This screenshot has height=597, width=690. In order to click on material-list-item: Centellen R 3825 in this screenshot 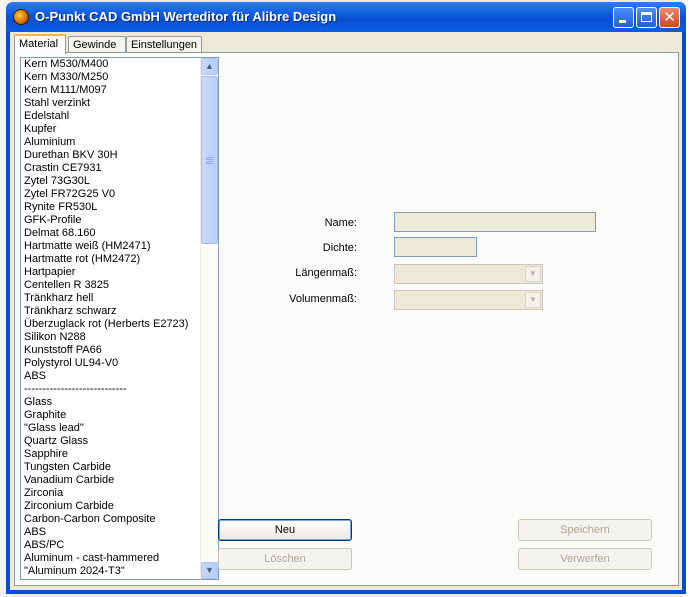, I will do `click(111, 285)`.